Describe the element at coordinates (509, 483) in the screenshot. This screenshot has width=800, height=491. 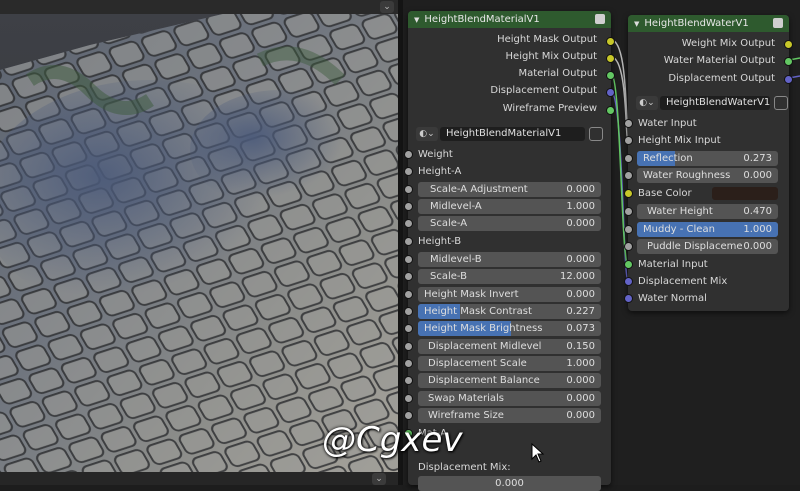
I see `field-displacement-mix: 0.000` at that location.